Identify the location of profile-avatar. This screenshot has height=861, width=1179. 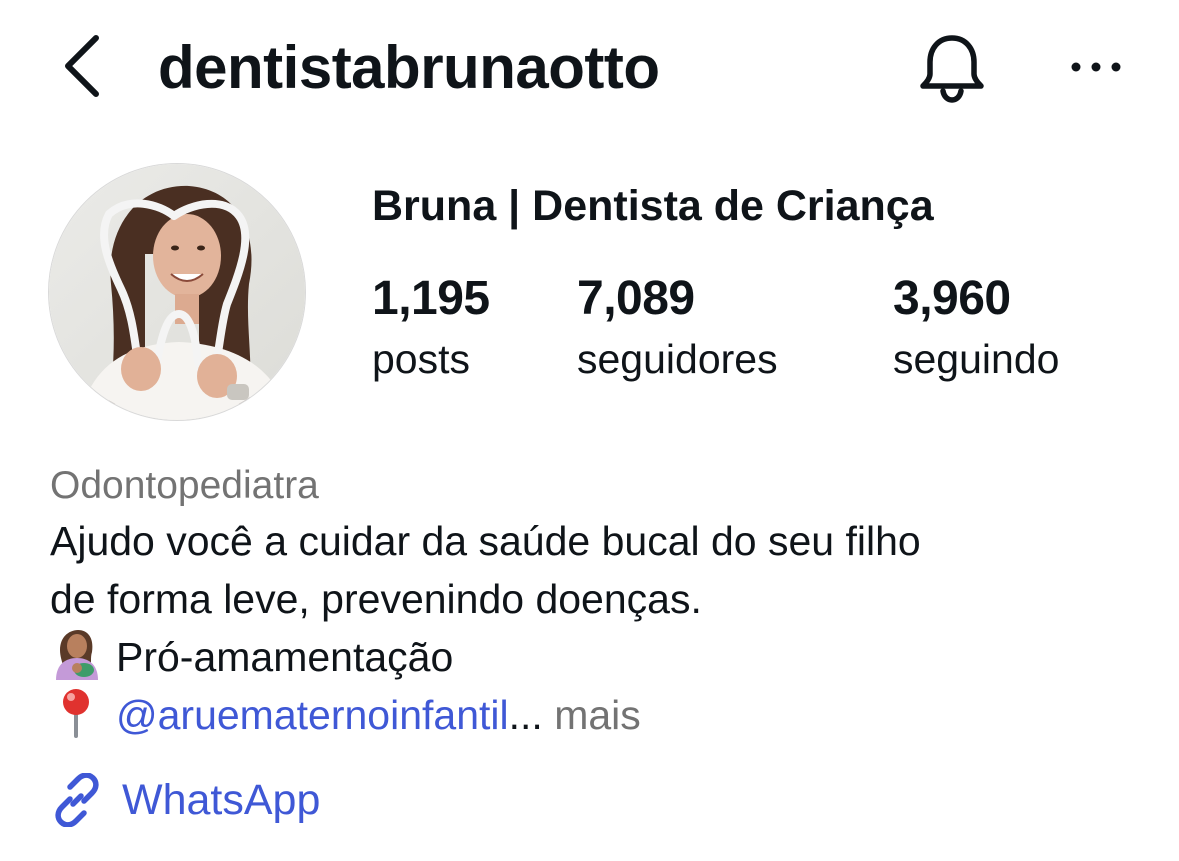
(177, 292).